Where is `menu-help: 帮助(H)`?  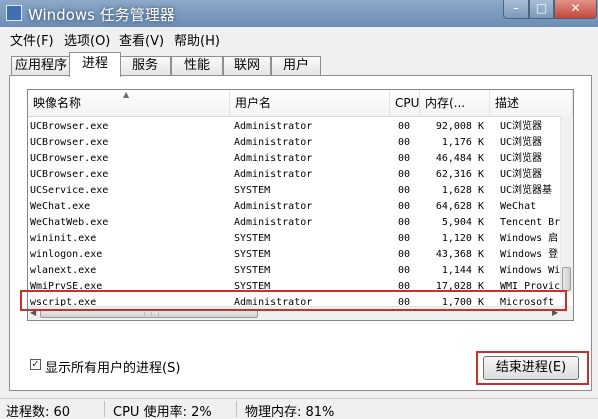 menu-help: 帮助(H) is located at coordinates (197, 39).